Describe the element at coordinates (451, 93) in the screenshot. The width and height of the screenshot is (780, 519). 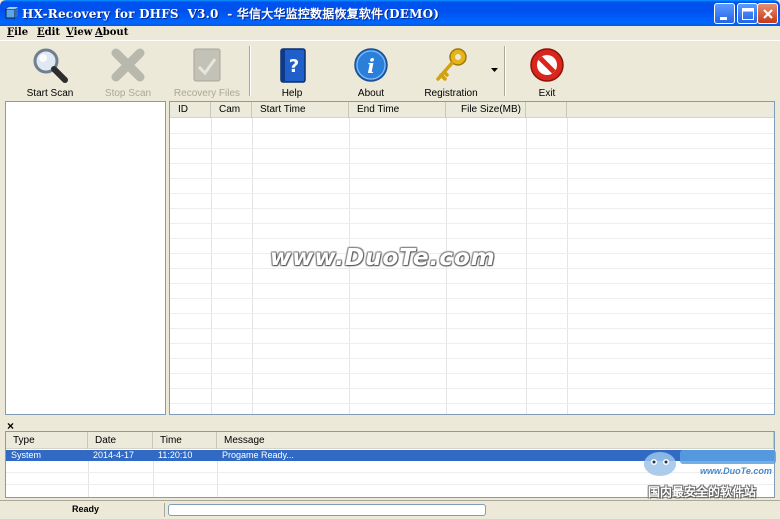
I see `registration-label: Registration` at that location.